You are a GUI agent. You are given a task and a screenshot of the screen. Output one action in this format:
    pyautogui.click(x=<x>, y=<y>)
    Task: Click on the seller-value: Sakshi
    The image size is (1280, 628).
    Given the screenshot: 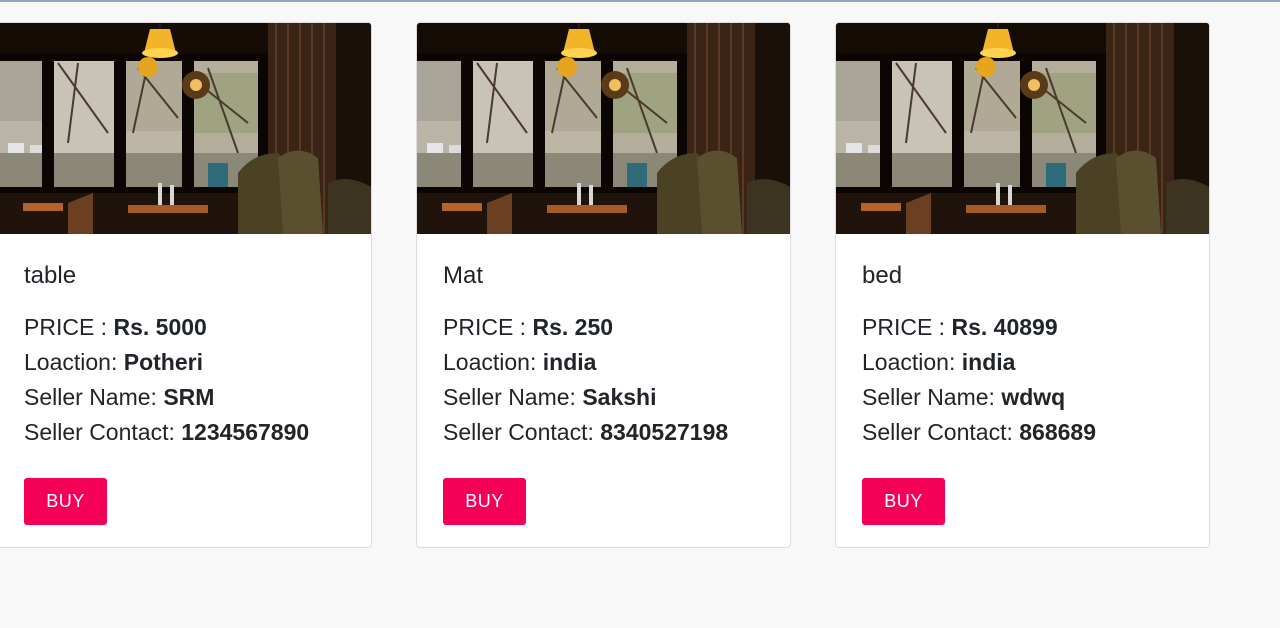 What is the action you would take?
    pyautogui.click(x=619, y=397)
    